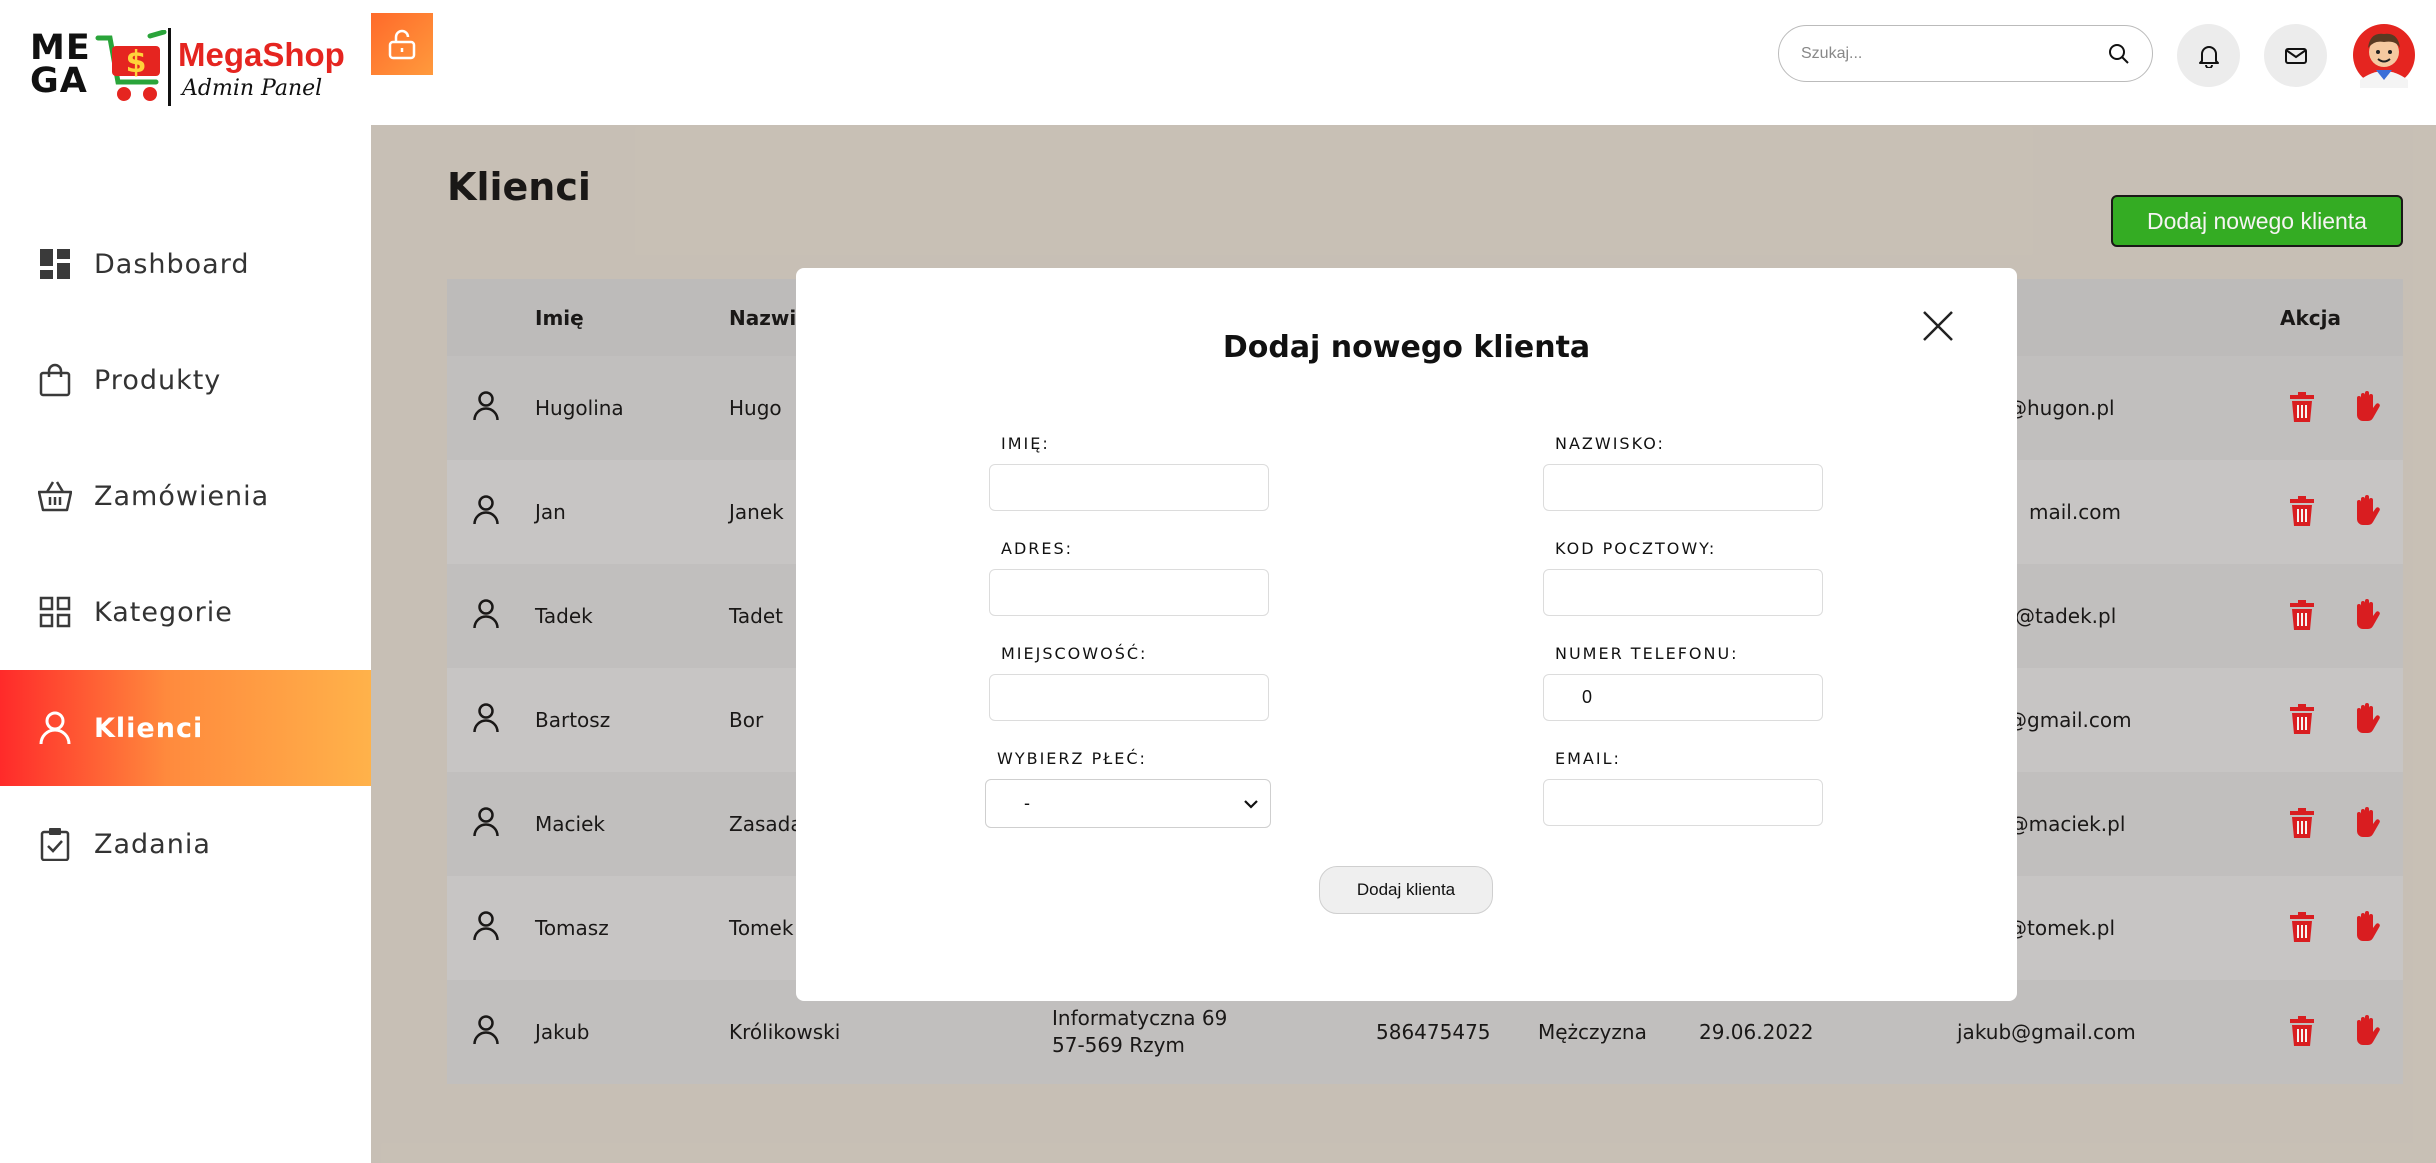 This screenshot has height=1163, width=2436. Describe the element at coordinates (1128, 803) in the screenshot. I see `gender-select: -` at that location.